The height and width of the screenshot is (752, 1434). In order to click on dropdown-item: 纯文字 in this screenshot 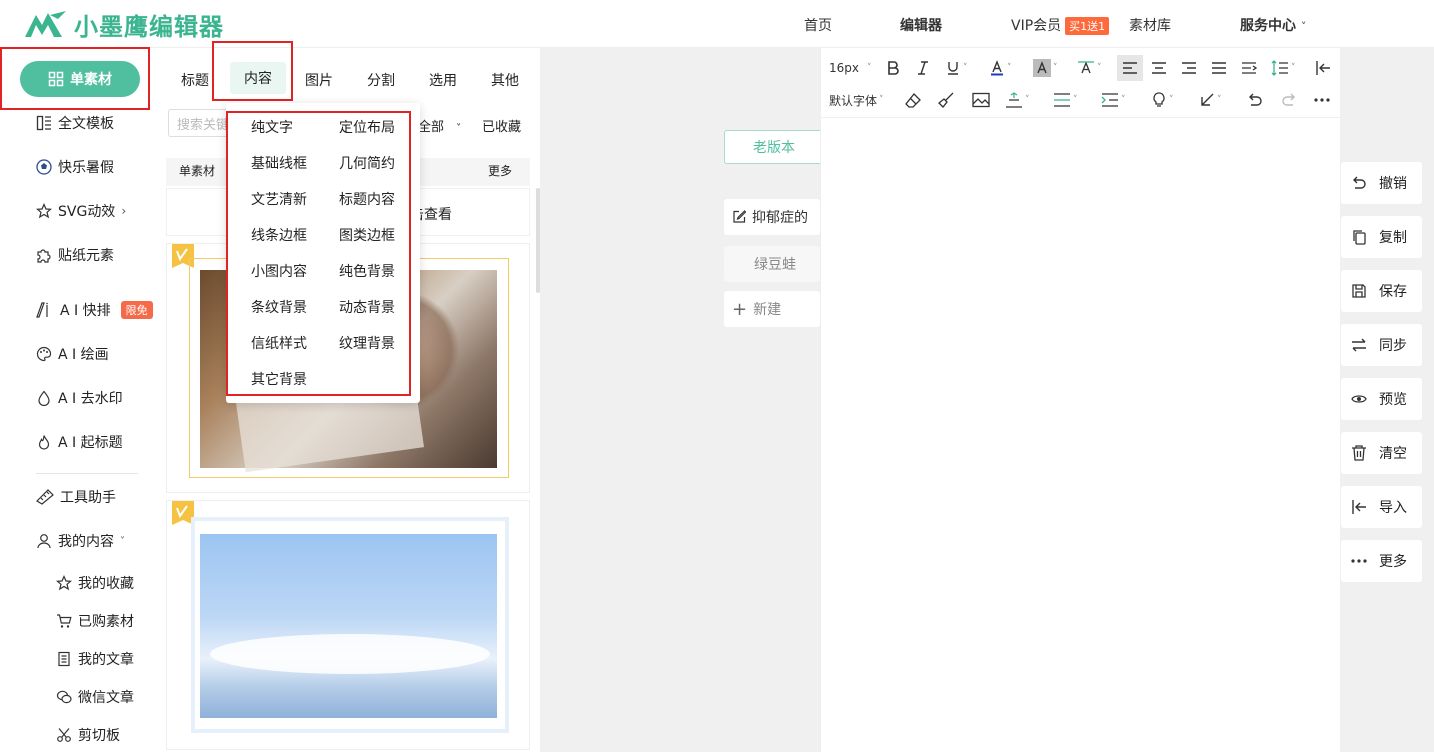, I will do `click(272, 127)`.